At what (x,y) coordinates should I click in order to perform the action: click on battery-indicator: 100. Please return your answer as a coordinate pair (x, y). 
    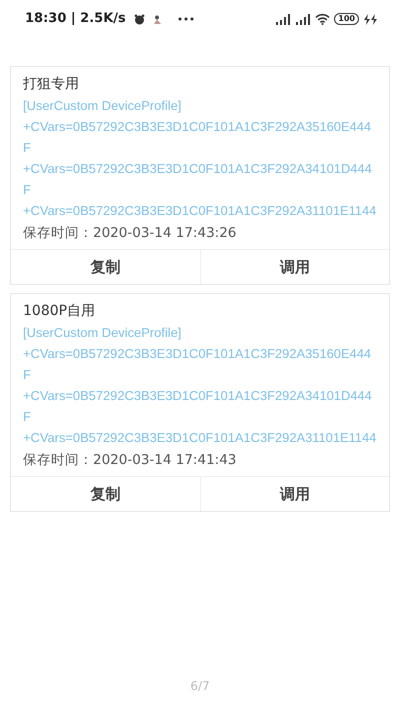
    Looking at the image, I should click on (346, 19).